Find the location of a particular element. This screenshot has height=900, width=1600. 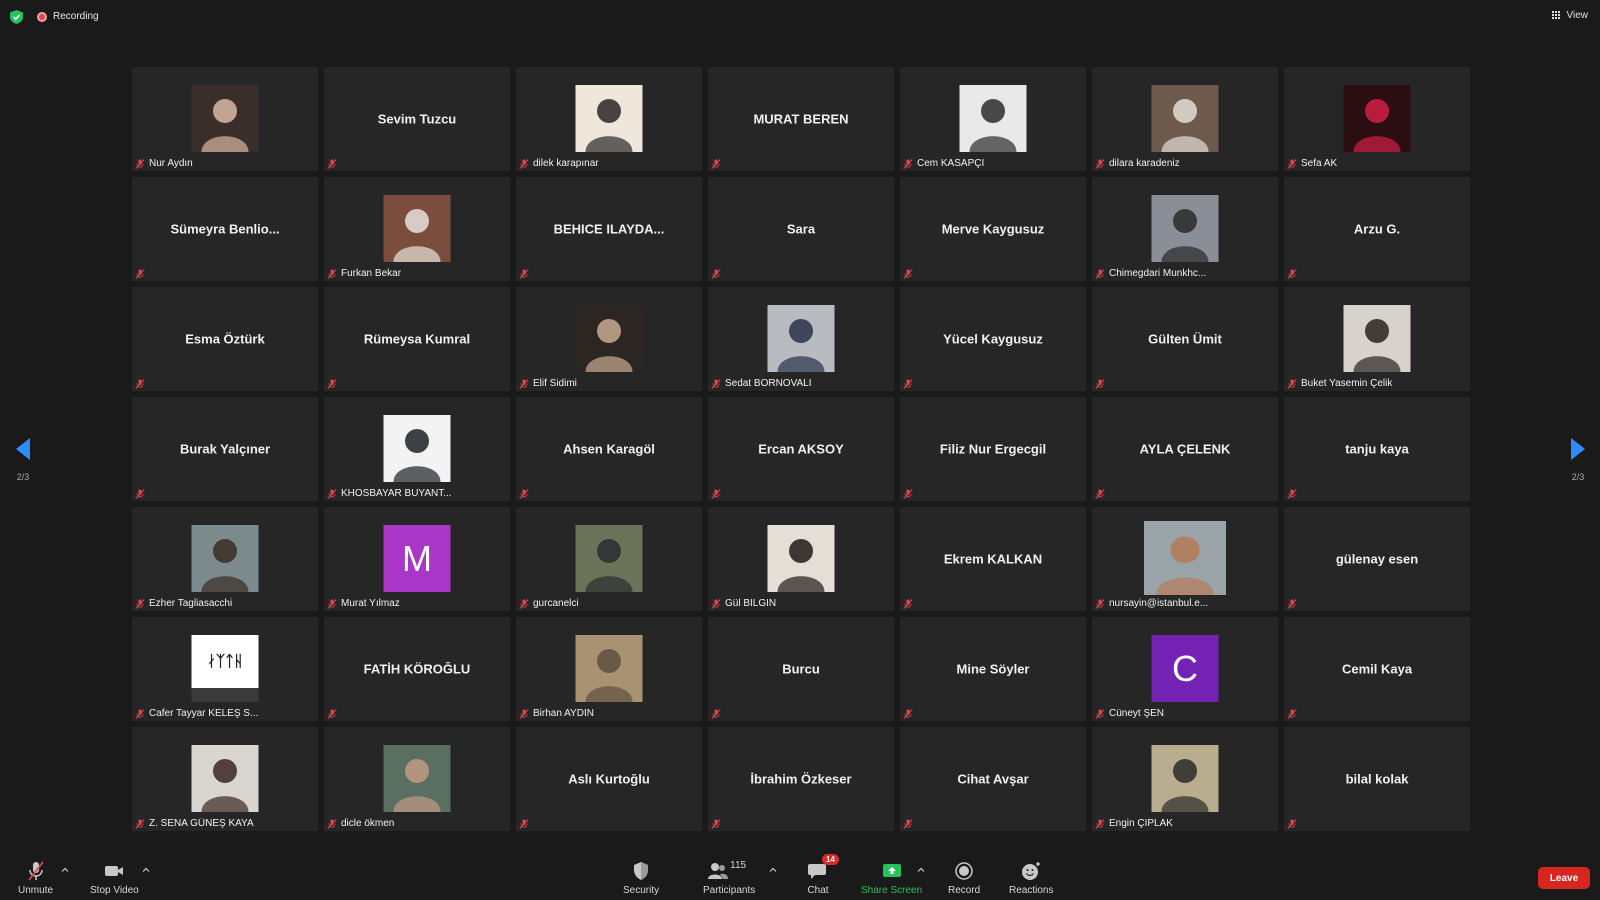

participant-name-label: Sedat BORNOVALI is located at coordinates (761, 383).